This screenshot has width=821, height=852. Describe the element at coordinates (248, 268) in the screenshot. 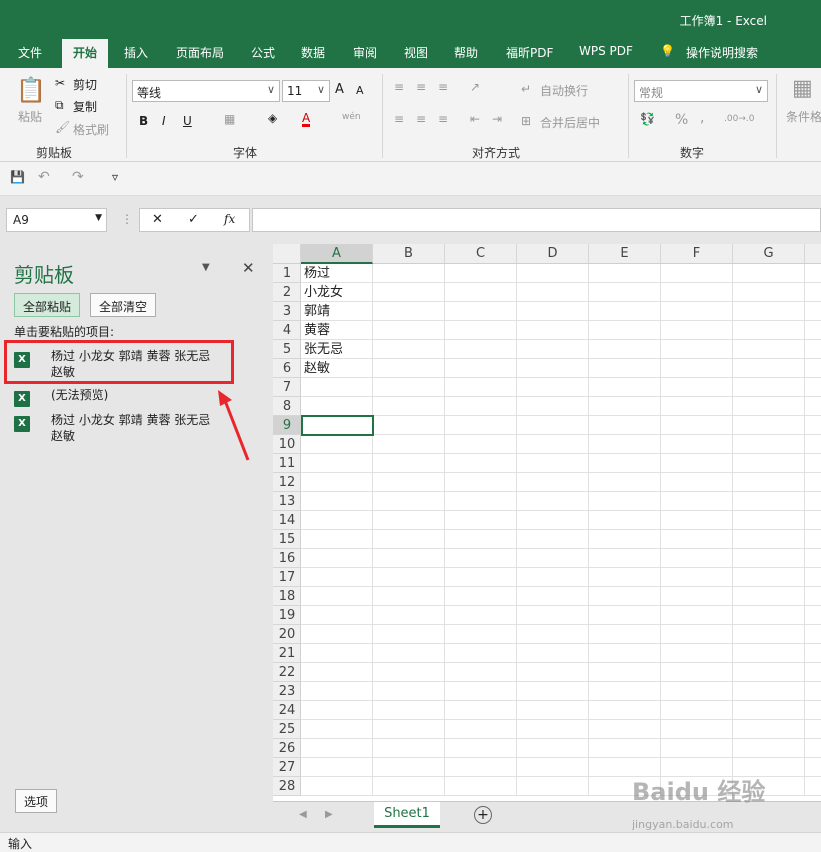

I see `close-icon: ✕` at that location.